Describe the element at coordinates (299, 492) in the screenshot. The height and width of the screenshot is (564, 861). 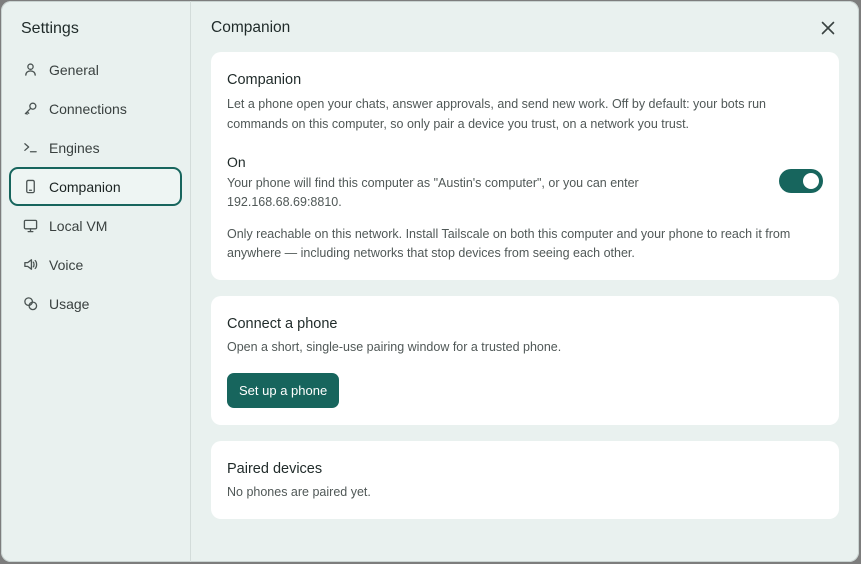
I see `paired-empty-text: No phones are paired yet.` at that location.